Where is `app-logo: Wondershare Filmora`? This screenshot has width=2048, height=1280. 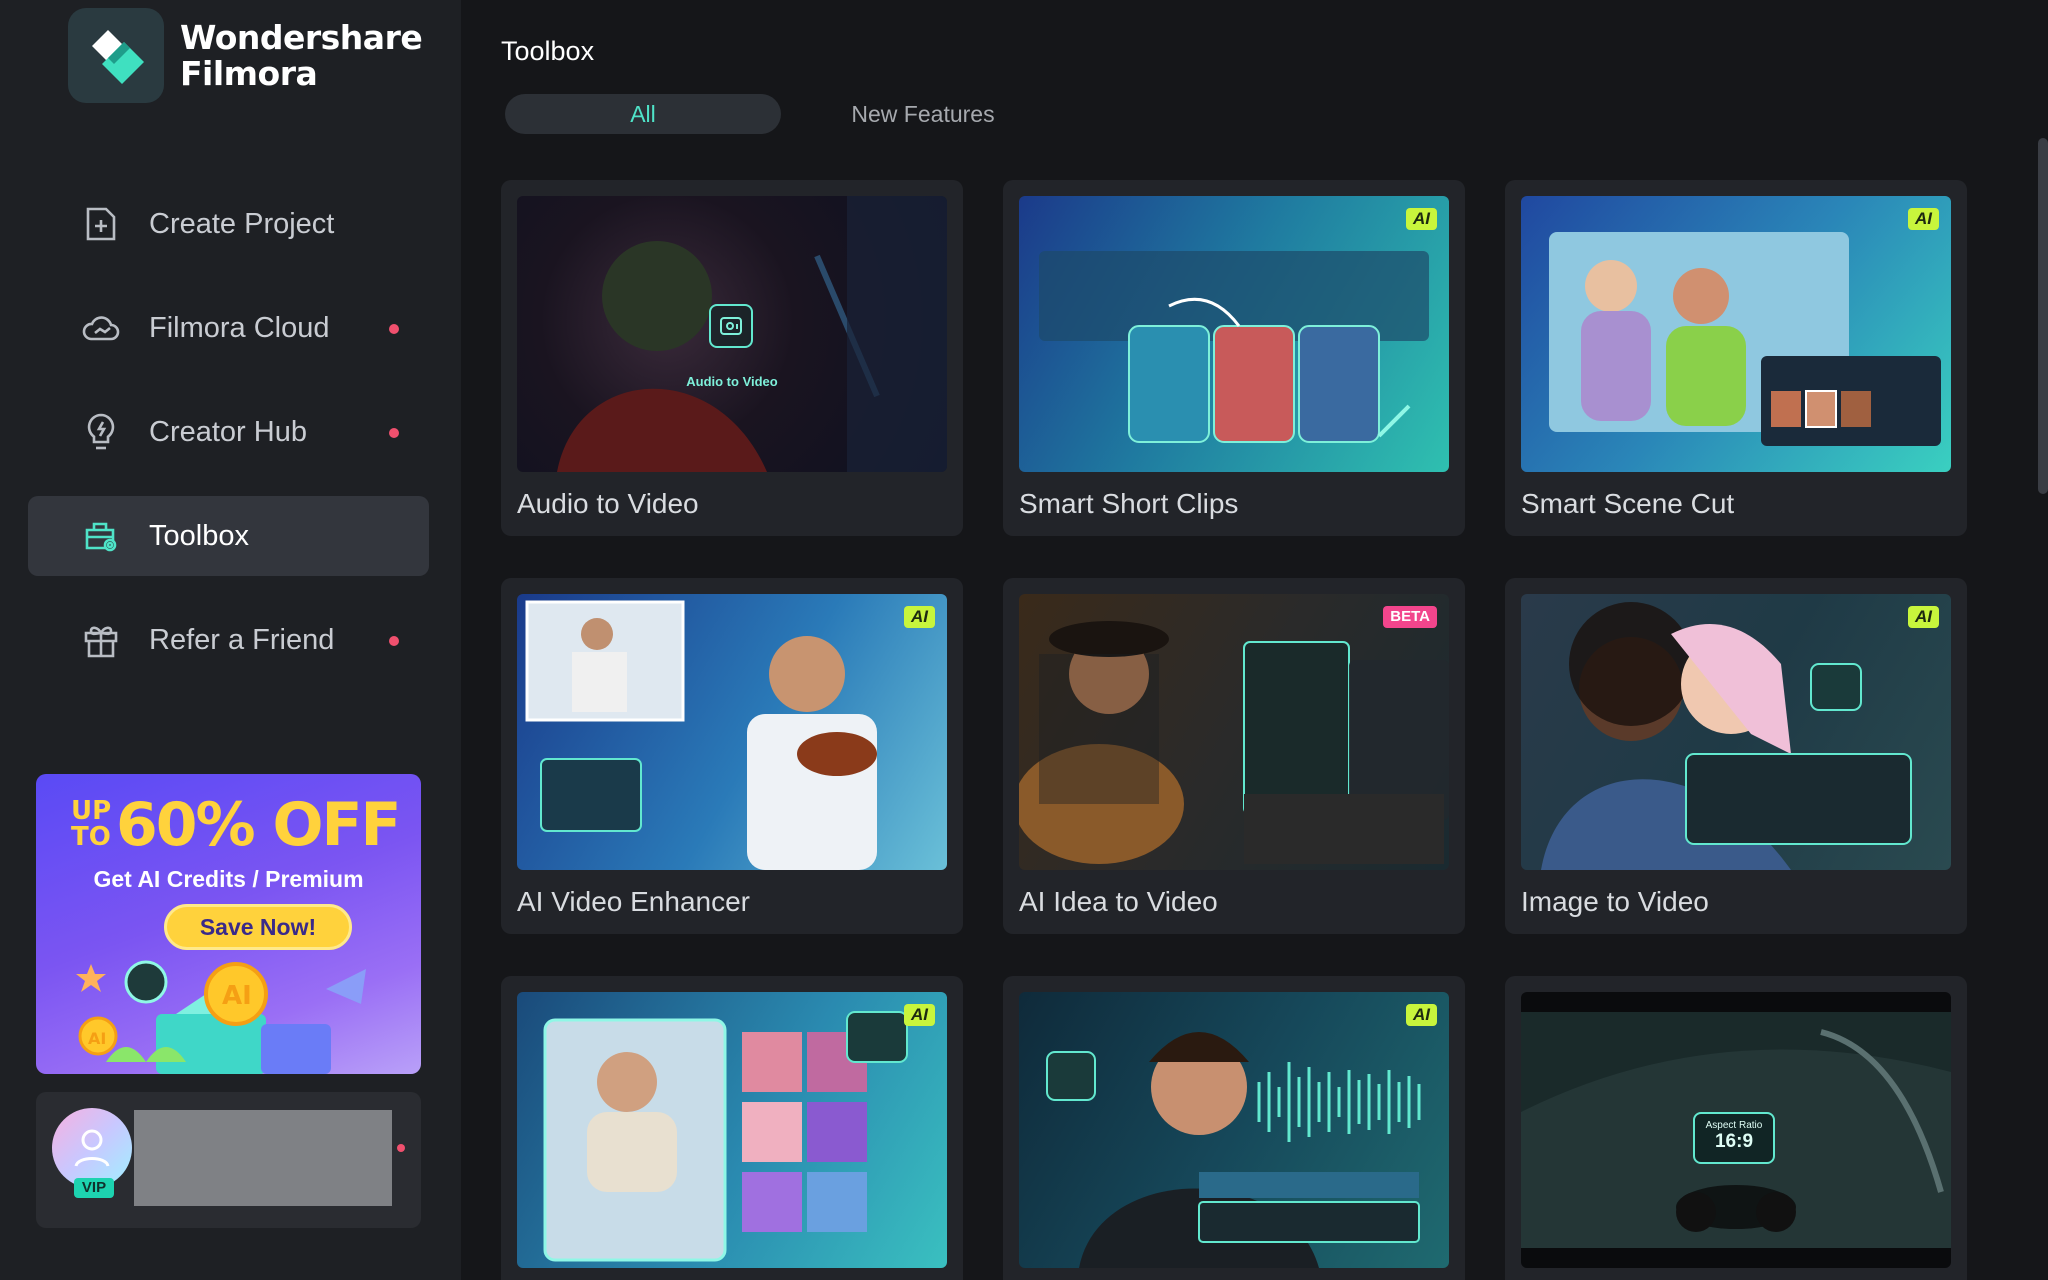
app-logo: Wondershare Filmora is located at coordinates (245, 55).